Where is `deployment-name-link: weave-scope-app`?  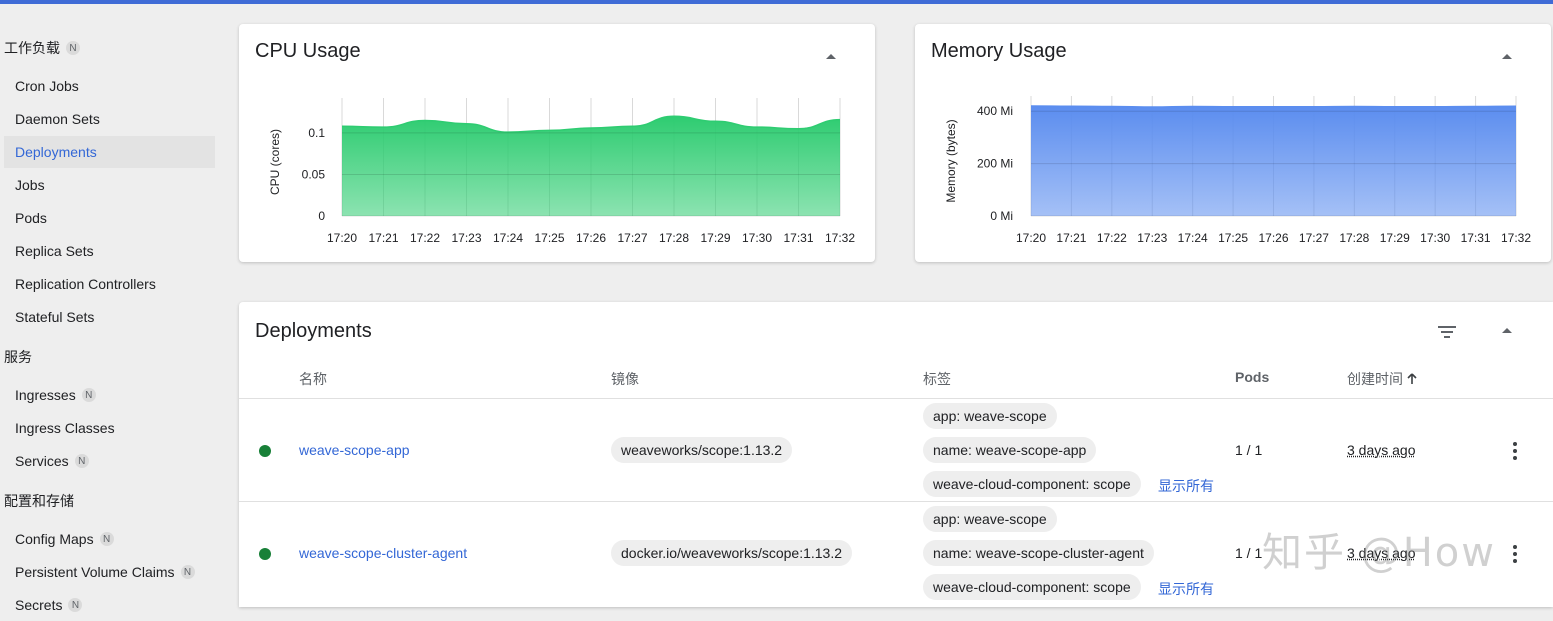 deployment-name-link: weave-scope-app is located at coordinates (354, 450).